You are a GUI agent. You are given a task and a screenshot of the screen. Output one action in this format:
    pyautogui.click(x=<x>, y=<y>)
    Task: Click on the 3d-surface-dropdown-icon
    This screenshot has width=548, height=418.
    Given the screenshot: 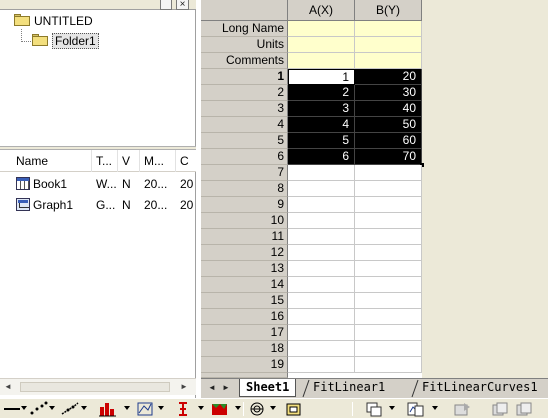 What is the action you would take?
    pyautogui.click(x=238, y=408)
    